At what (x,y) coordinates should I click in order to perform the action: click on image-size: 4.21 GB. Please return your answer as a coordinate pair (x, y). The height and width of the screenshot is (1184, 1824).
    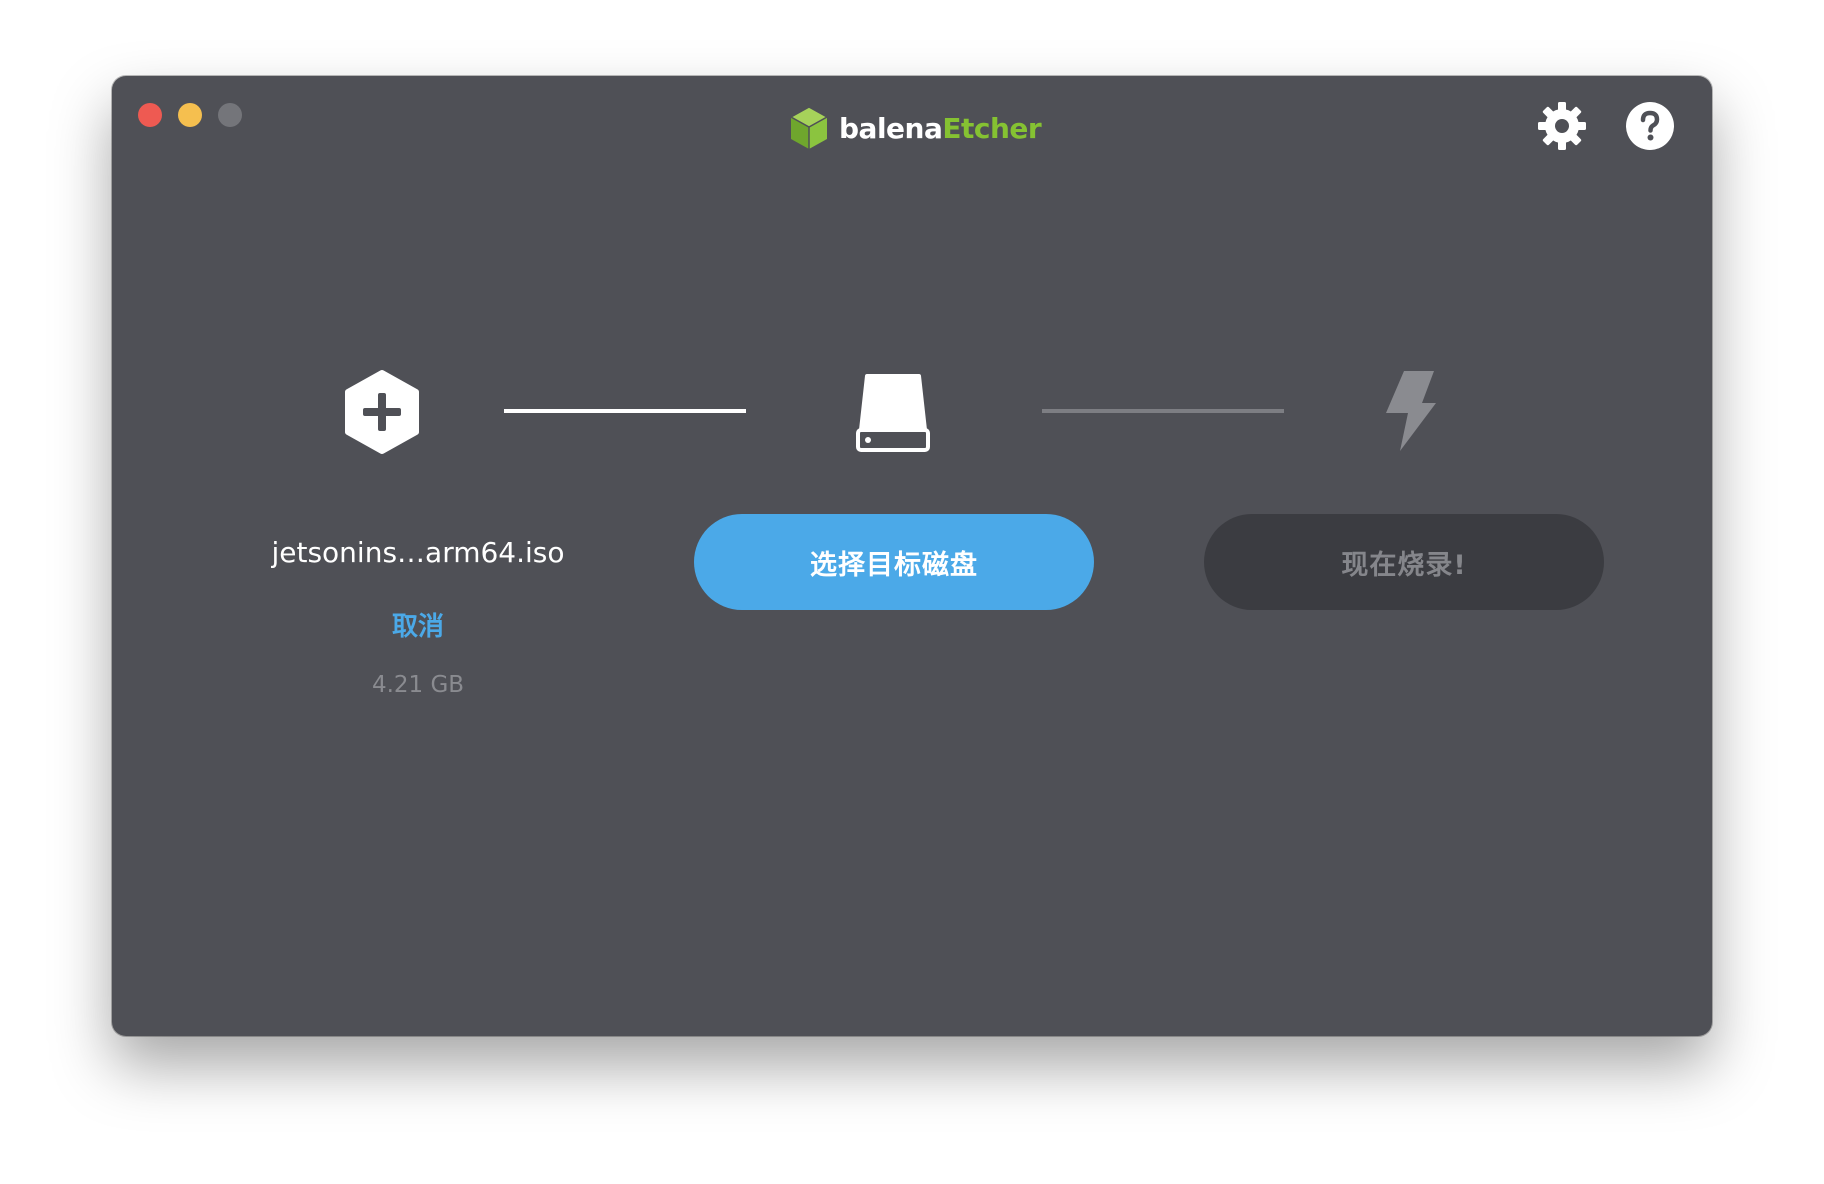
    Looking at the image, I should click on (418, 685).